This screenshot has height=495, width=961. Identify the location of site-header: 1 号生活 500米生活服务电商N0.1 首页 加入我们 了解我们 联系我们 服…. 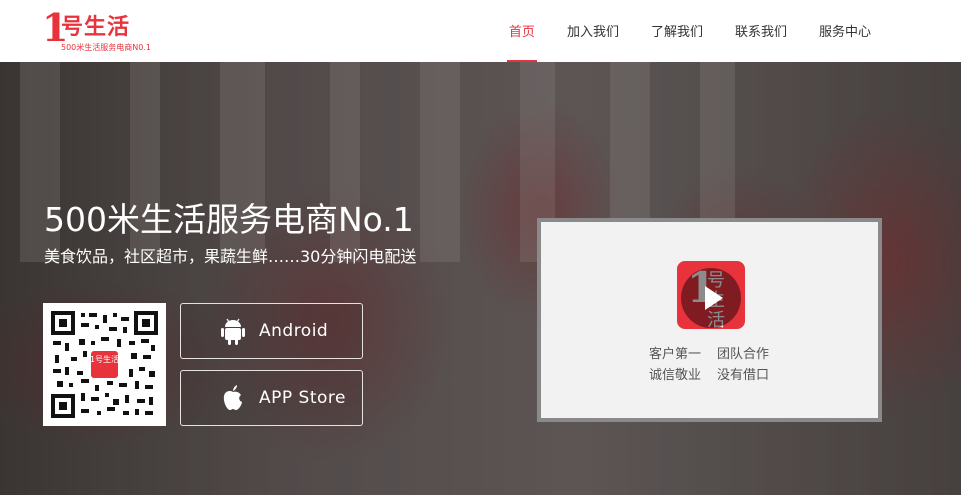
(480, 31).